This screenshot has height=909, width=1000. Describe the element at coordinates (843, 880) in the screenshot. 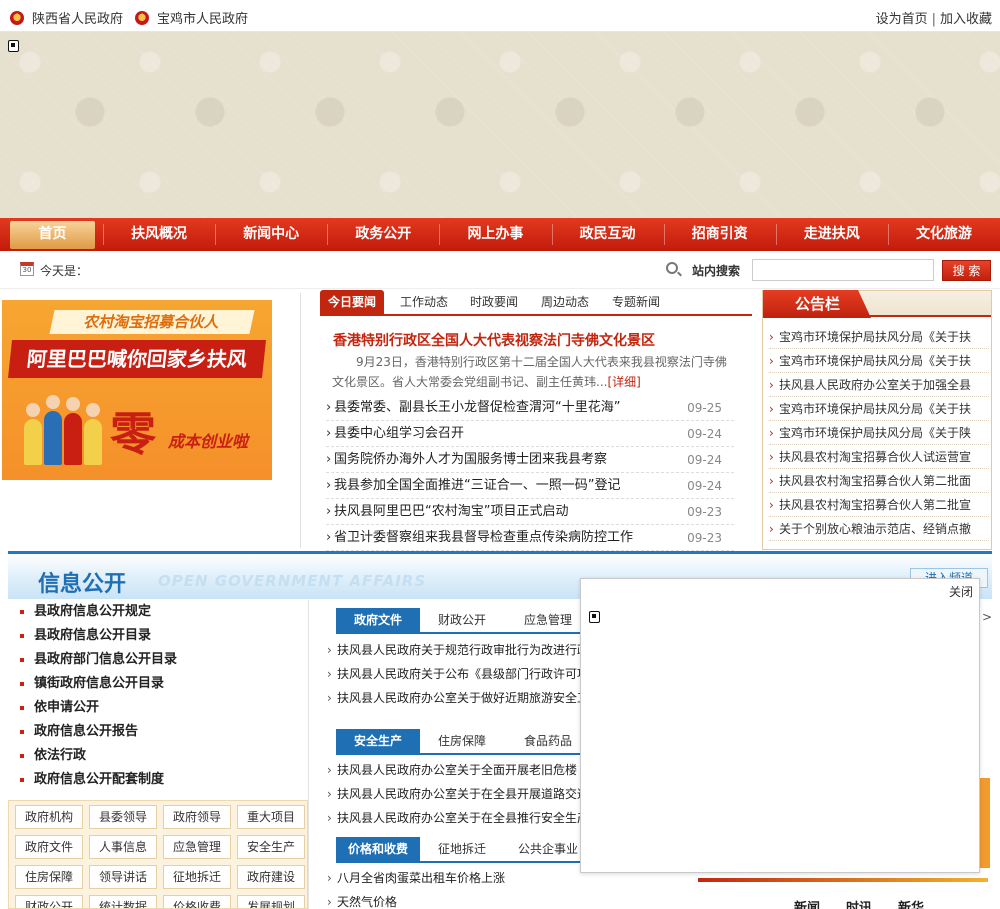

I see `gradient-divider` at that location.